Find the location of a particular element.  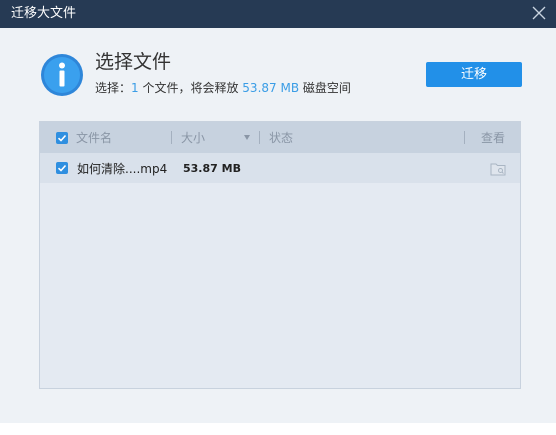

file-size: 53.87 MB is located at coordinates (212, 168).